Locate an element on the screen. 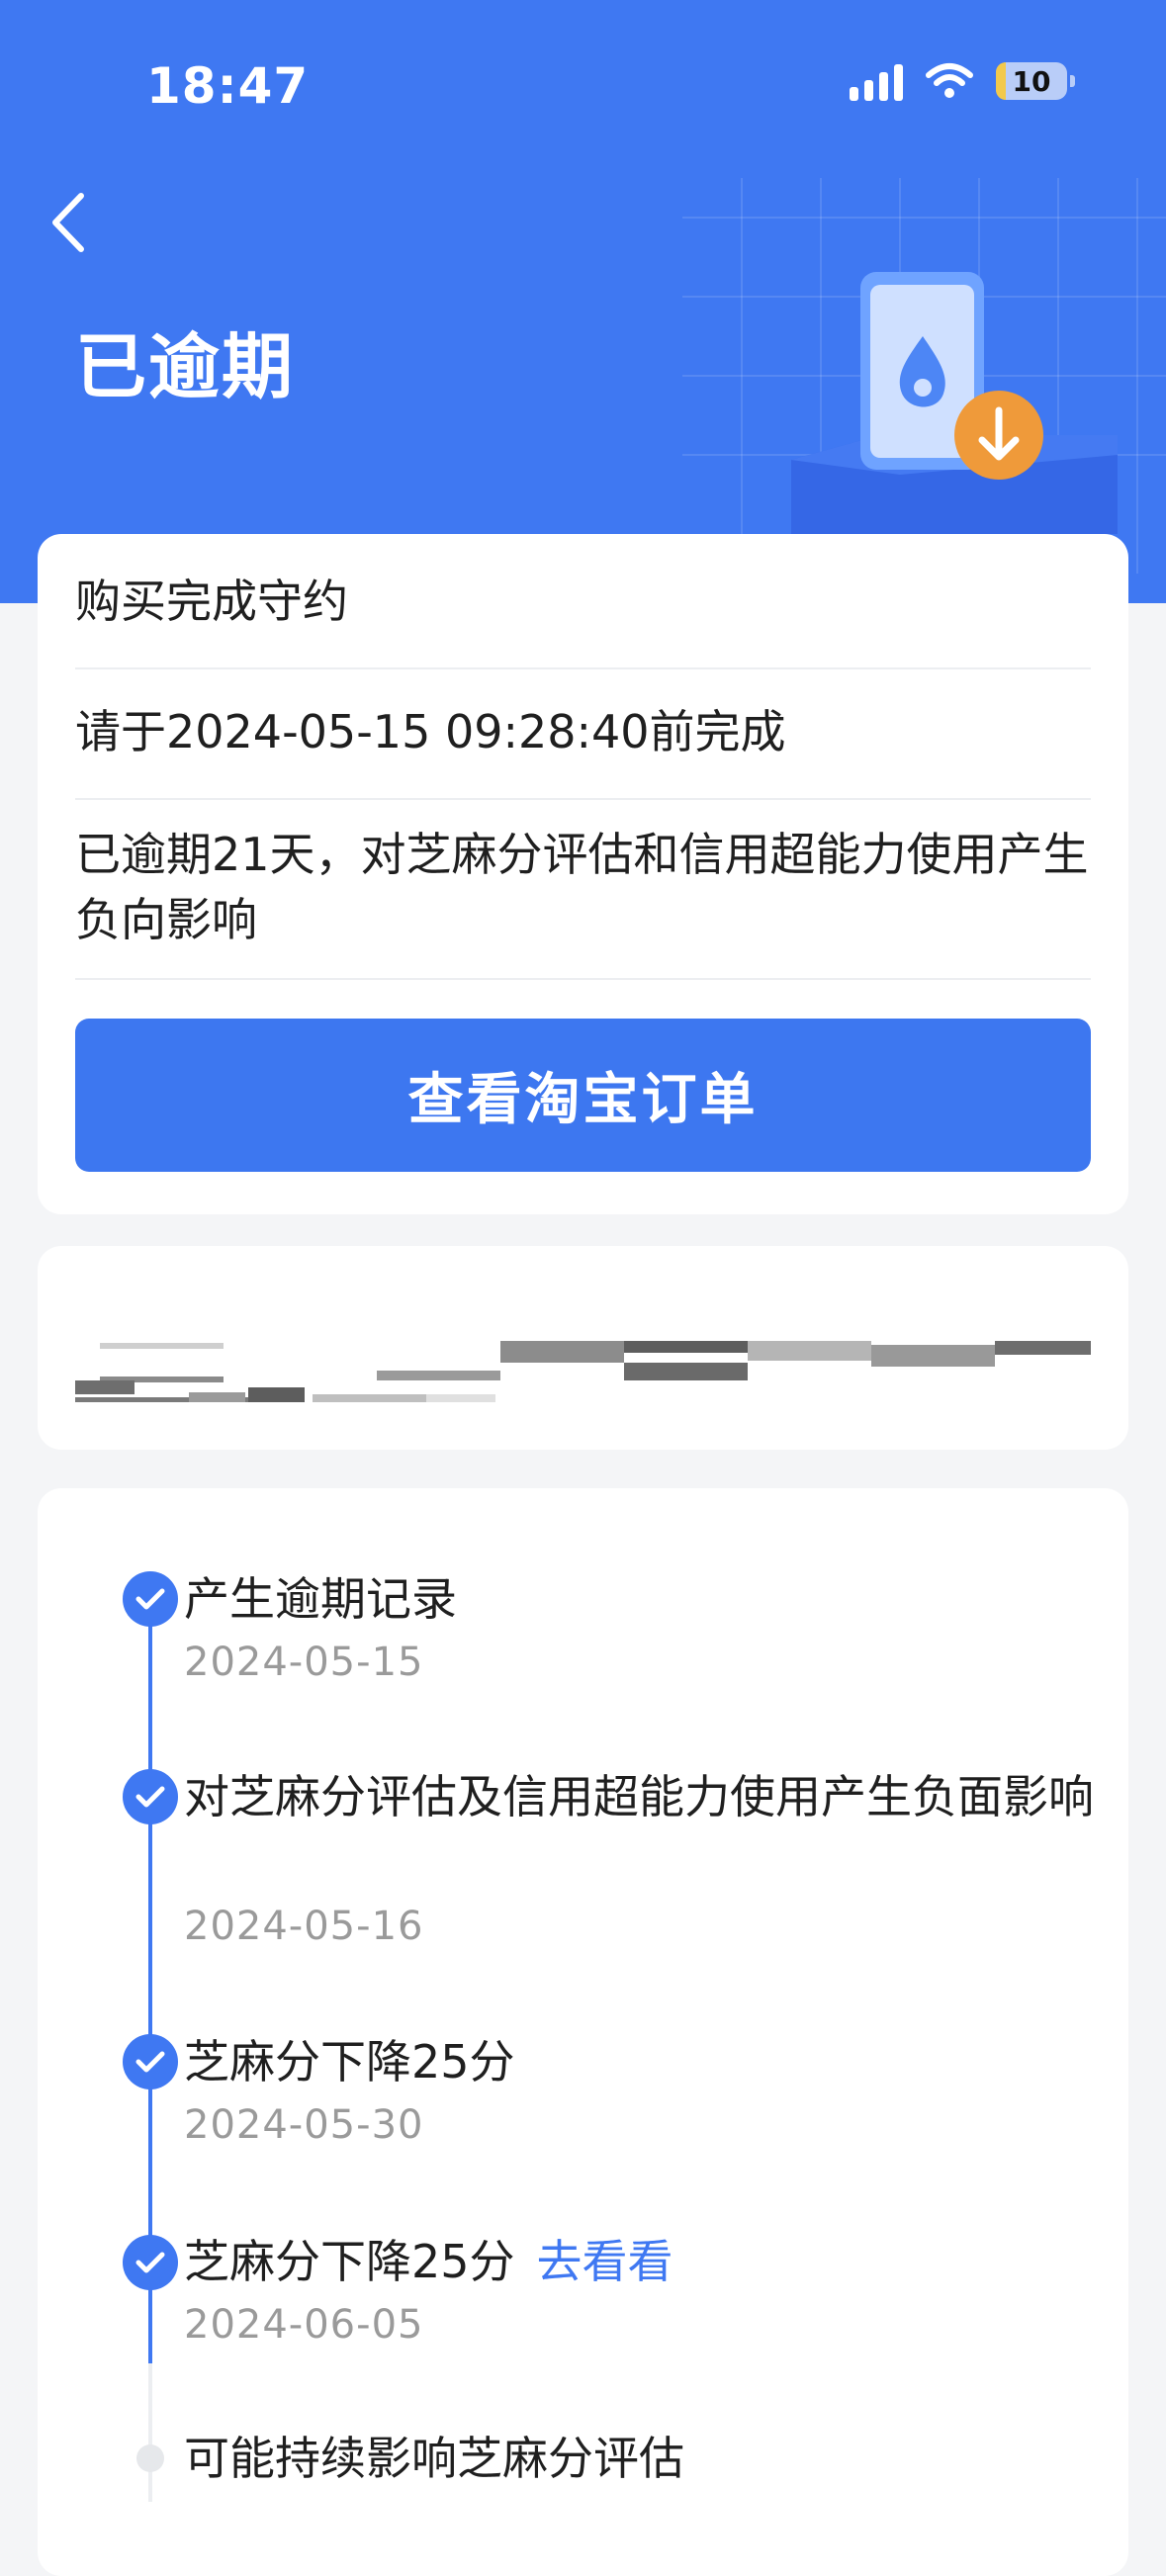  redacted-content is located at coordinates (583, 1371).